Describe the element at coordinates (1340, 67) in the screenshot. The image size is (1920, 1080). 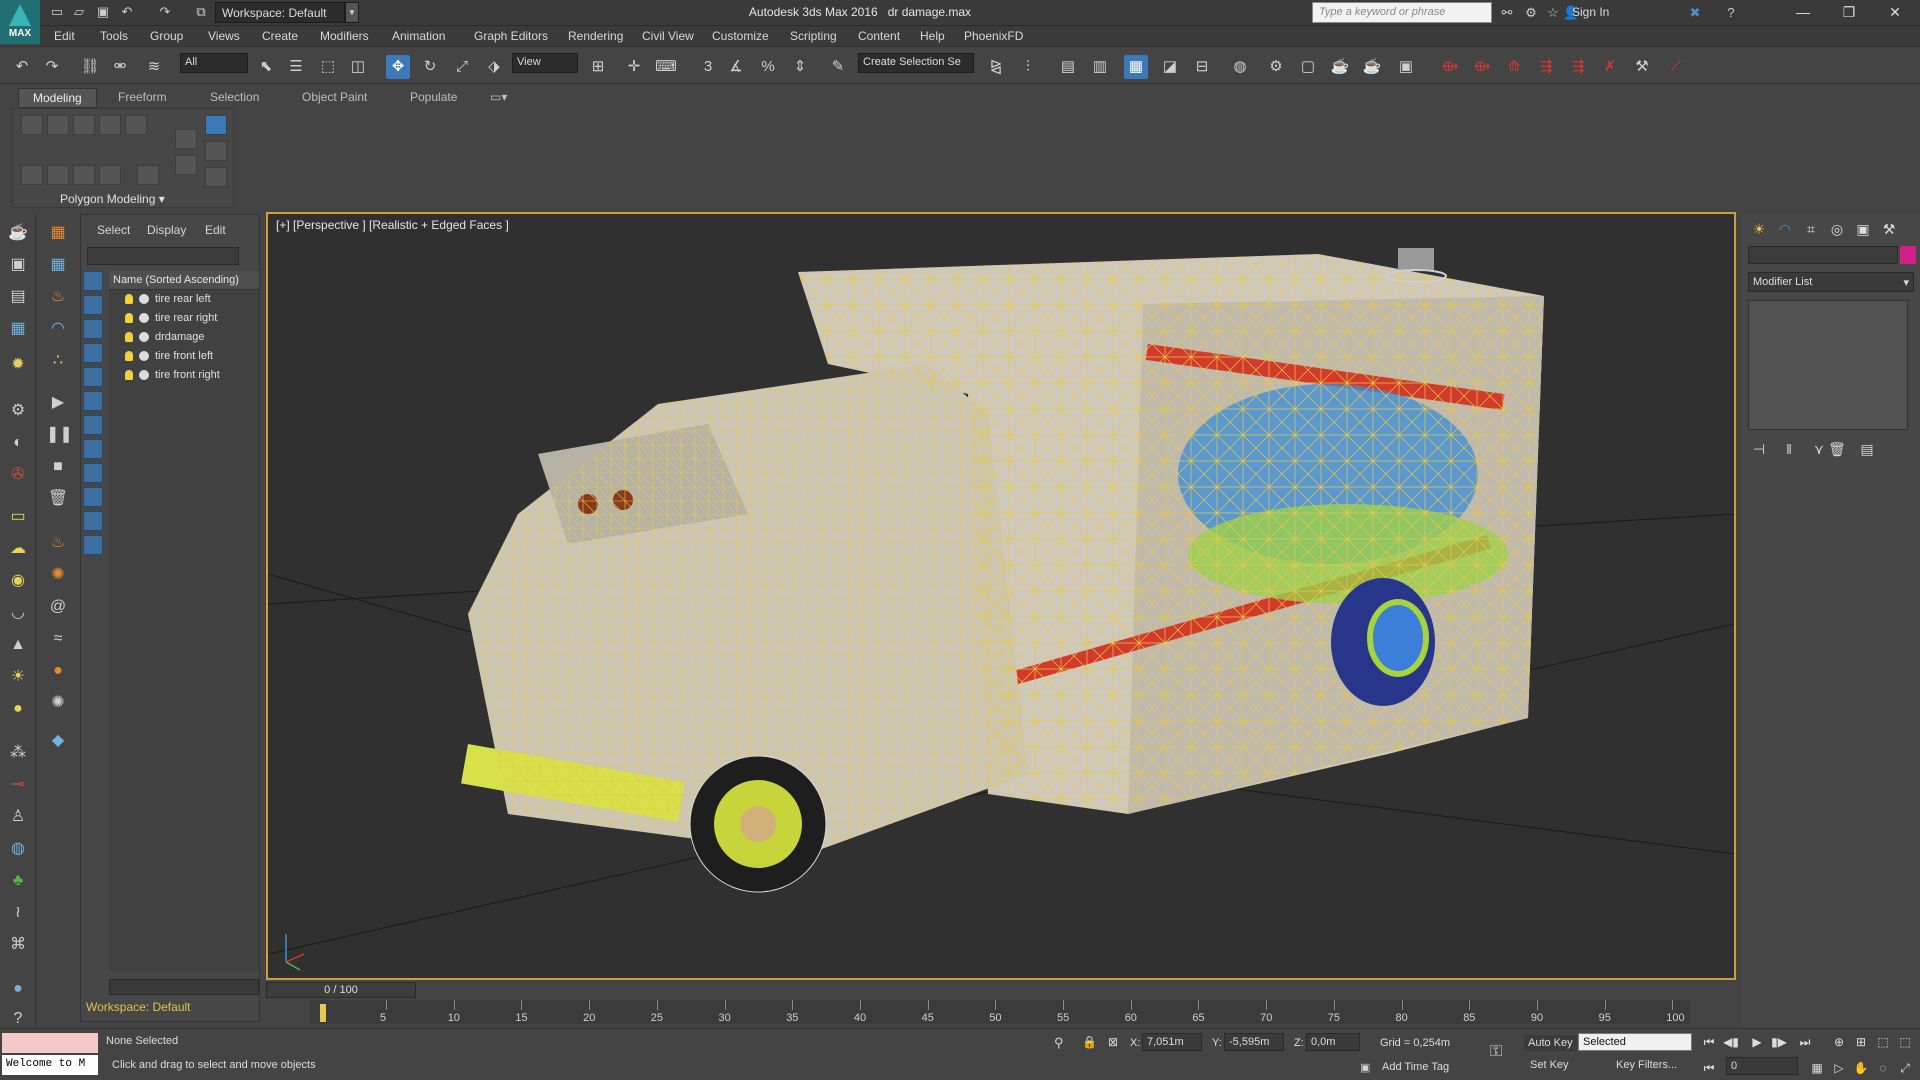
I see `render-production-icon: ☕` at that location.